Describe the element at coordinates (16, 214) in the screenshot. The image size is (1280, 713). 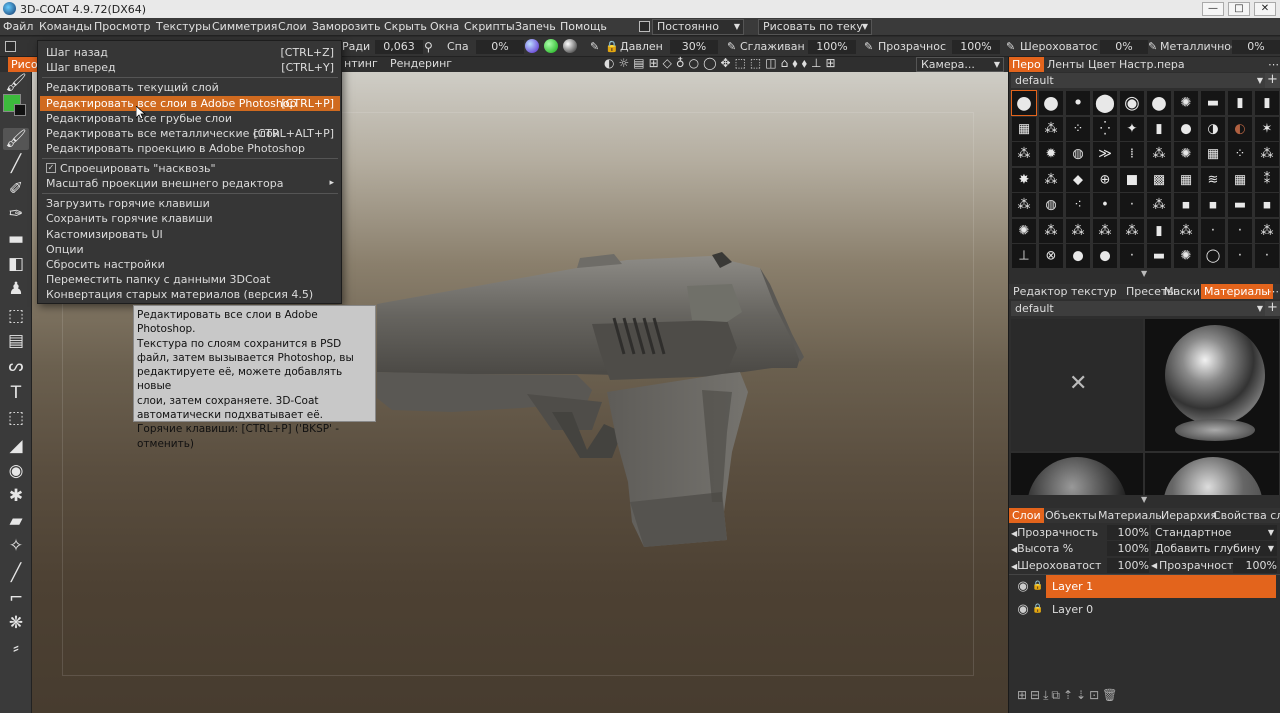
I see `stroke-tool-icon: ✑` at that location.